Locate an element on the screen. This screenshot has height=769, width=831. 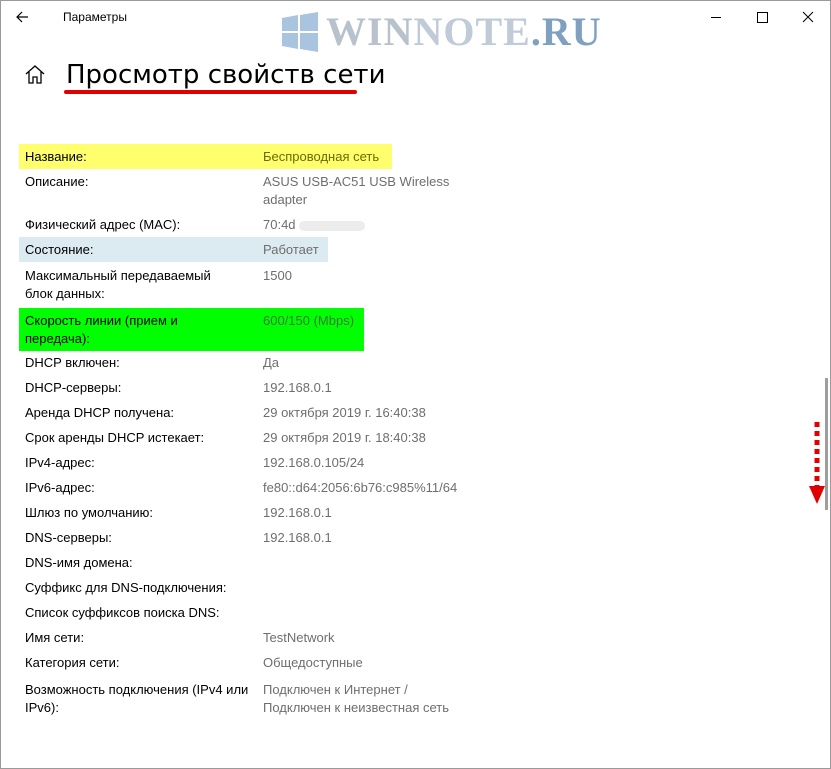
mac-blurred is located at coordinates (331, 225).